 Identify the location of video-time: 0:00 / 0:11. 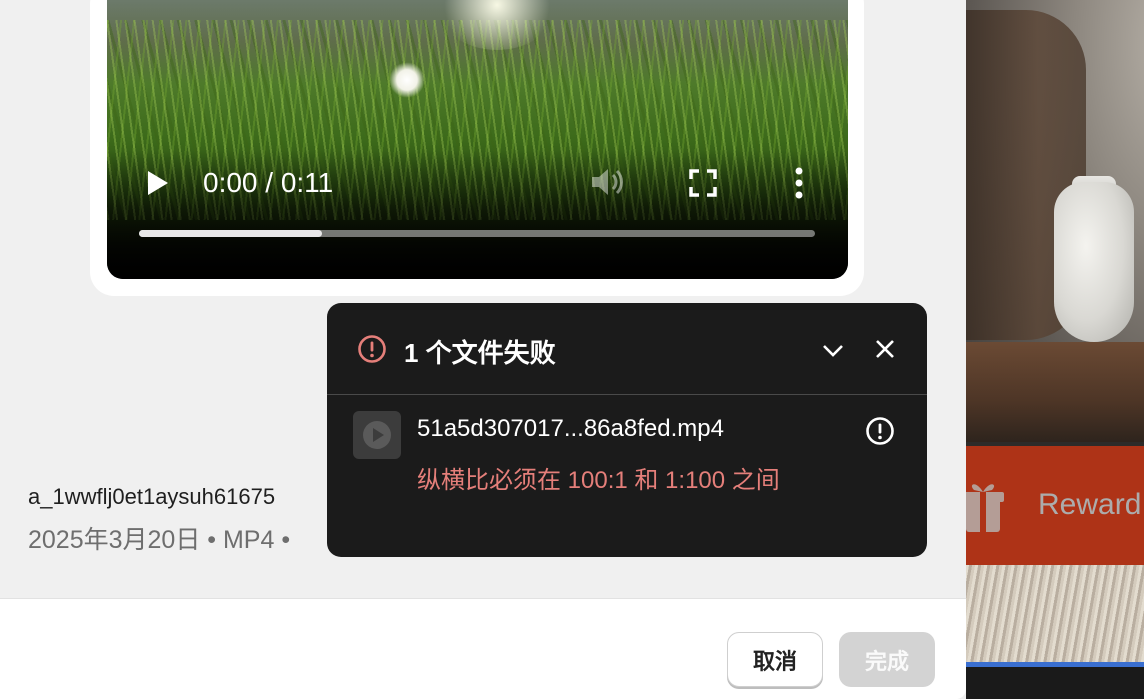
(268, 182).